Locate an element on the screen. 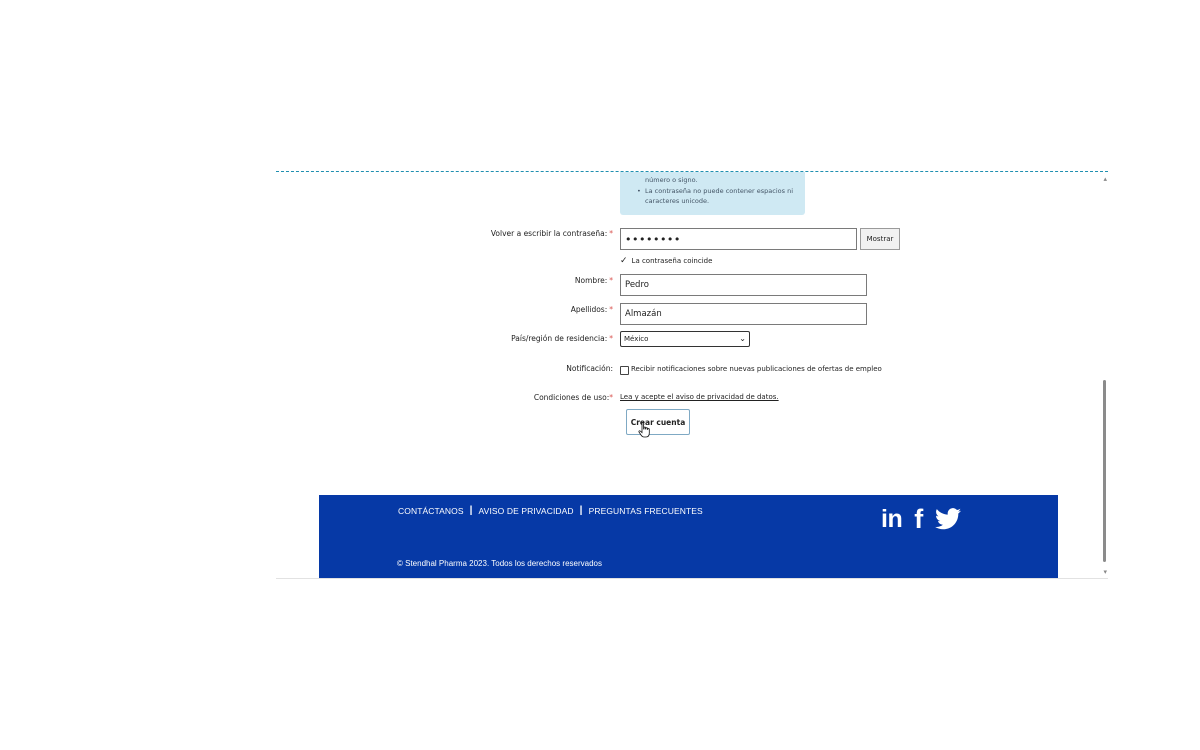 The image size is (1200, 750). label-text: Volver a escribir la contraseña: is located at coordinates (549, 233).